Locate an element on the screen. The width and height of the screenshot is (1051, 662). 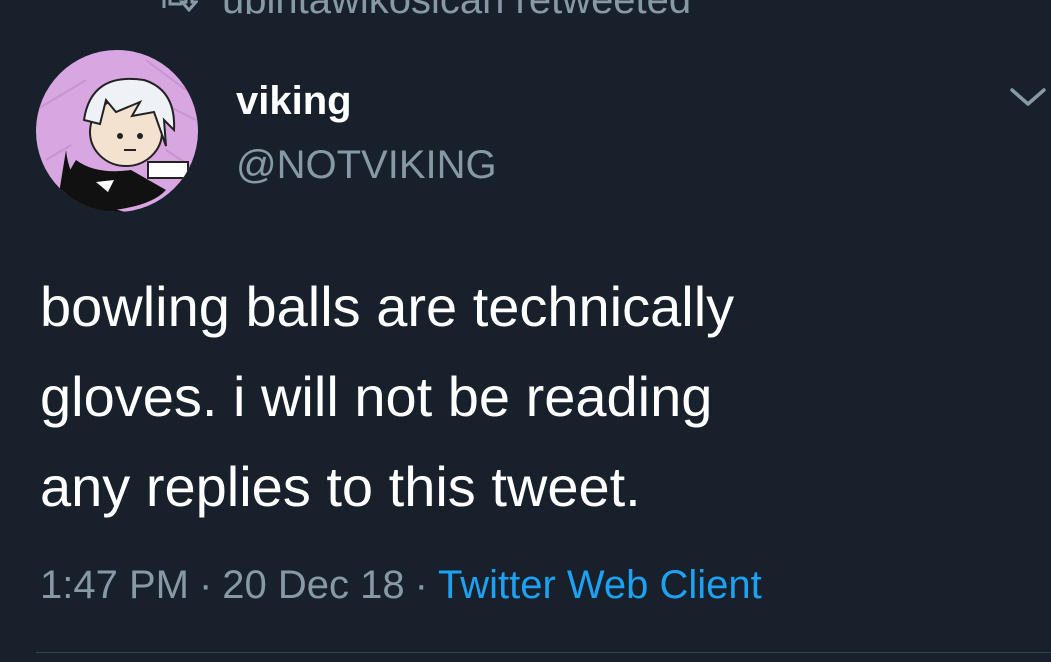
tweet-metadata: 1:47 PM · 20 Dec 18 · Twitter Web Client is located at coordinates (401, 585).